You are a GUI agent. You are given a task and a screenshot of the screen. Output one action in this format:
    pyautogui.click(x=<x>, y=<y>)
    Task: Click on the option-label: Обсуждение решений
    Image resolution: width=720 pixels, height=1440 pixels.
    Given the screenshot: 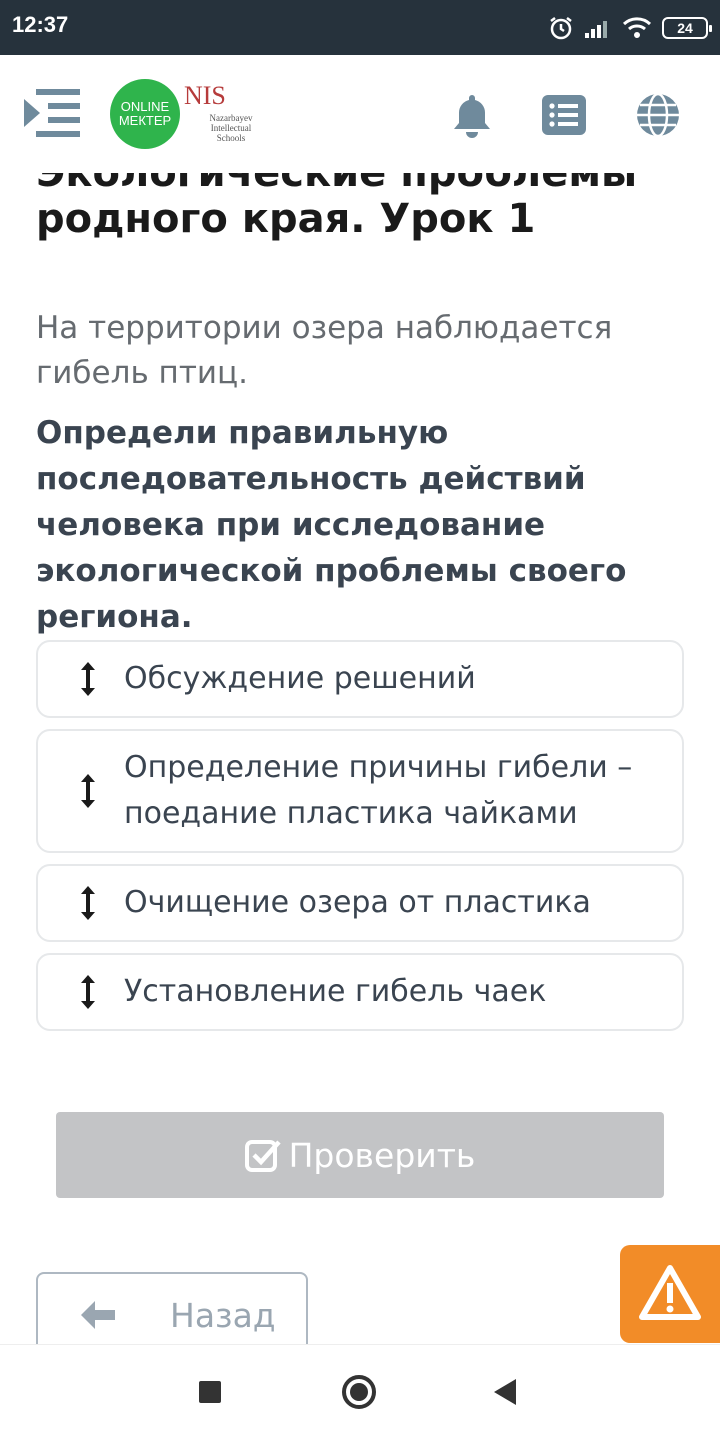 What is the action you would take?
    pyautogui.click(x=300, y=678)
    